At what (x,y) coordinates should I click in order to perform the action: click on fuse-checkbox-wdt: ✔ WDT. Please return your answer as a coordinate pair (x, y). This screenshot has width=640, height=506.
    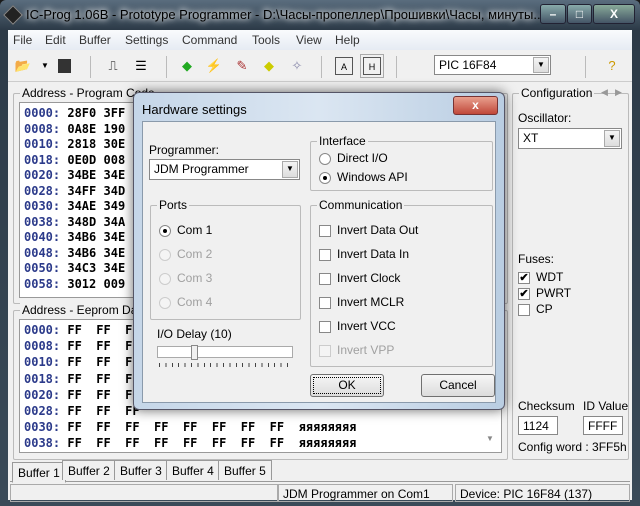
    Looking at the image, I should click on (540, 277).